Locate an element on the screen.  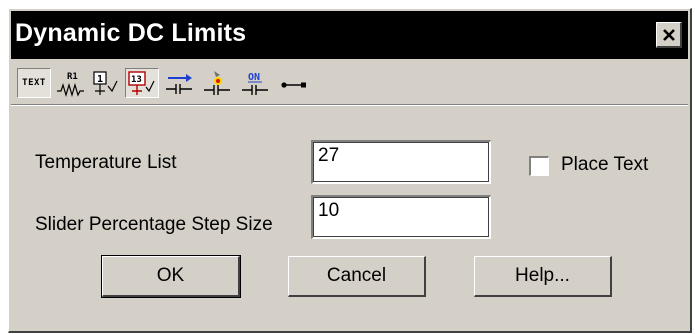
close-icon is located at coordinates (668, 34).